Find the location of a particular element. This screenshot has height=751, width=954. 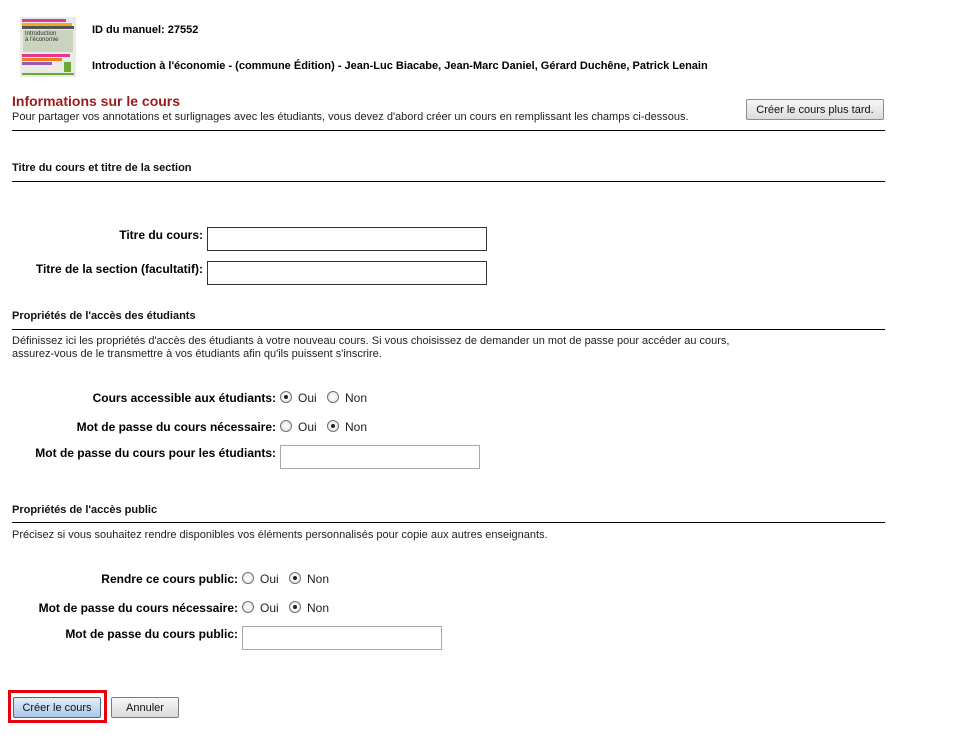

section-title-input is located at coordinates (347, 273).